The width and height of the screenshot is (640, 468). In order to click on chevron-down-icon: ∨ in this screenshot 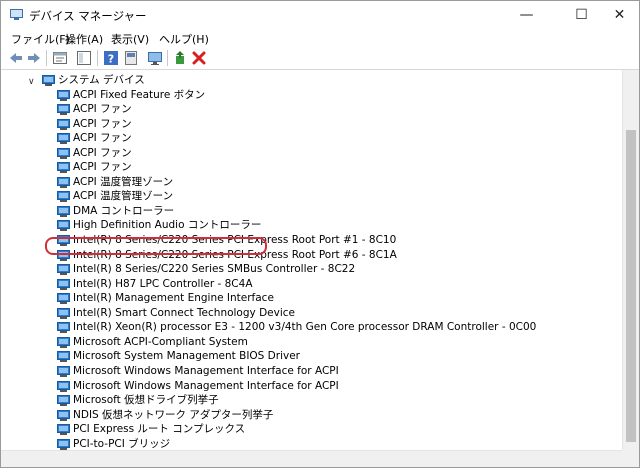, I will do `click(33, 82)`.